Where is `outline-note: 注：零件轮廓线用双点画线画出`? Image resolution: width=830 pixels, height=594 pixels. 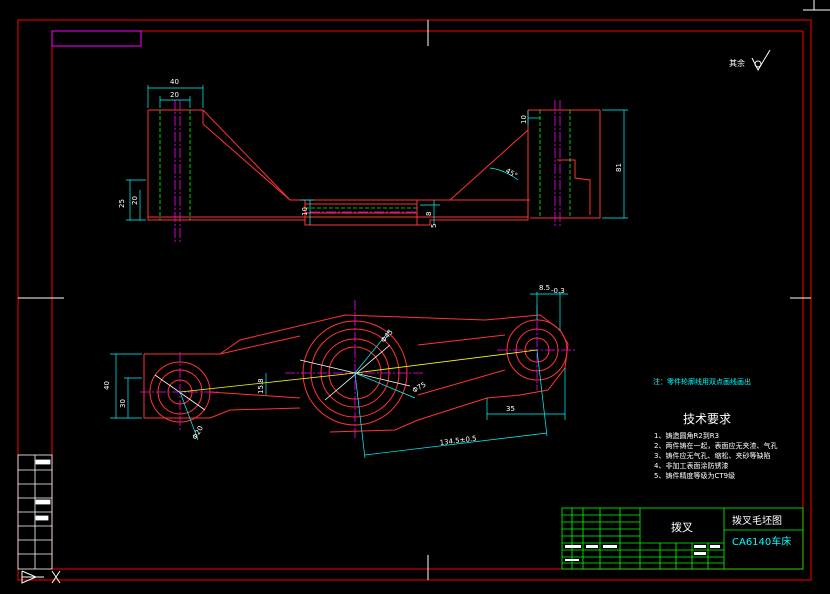
outline-note: 注：零件轮廓线用双点画线画出 is located at coordinates (702, 381).